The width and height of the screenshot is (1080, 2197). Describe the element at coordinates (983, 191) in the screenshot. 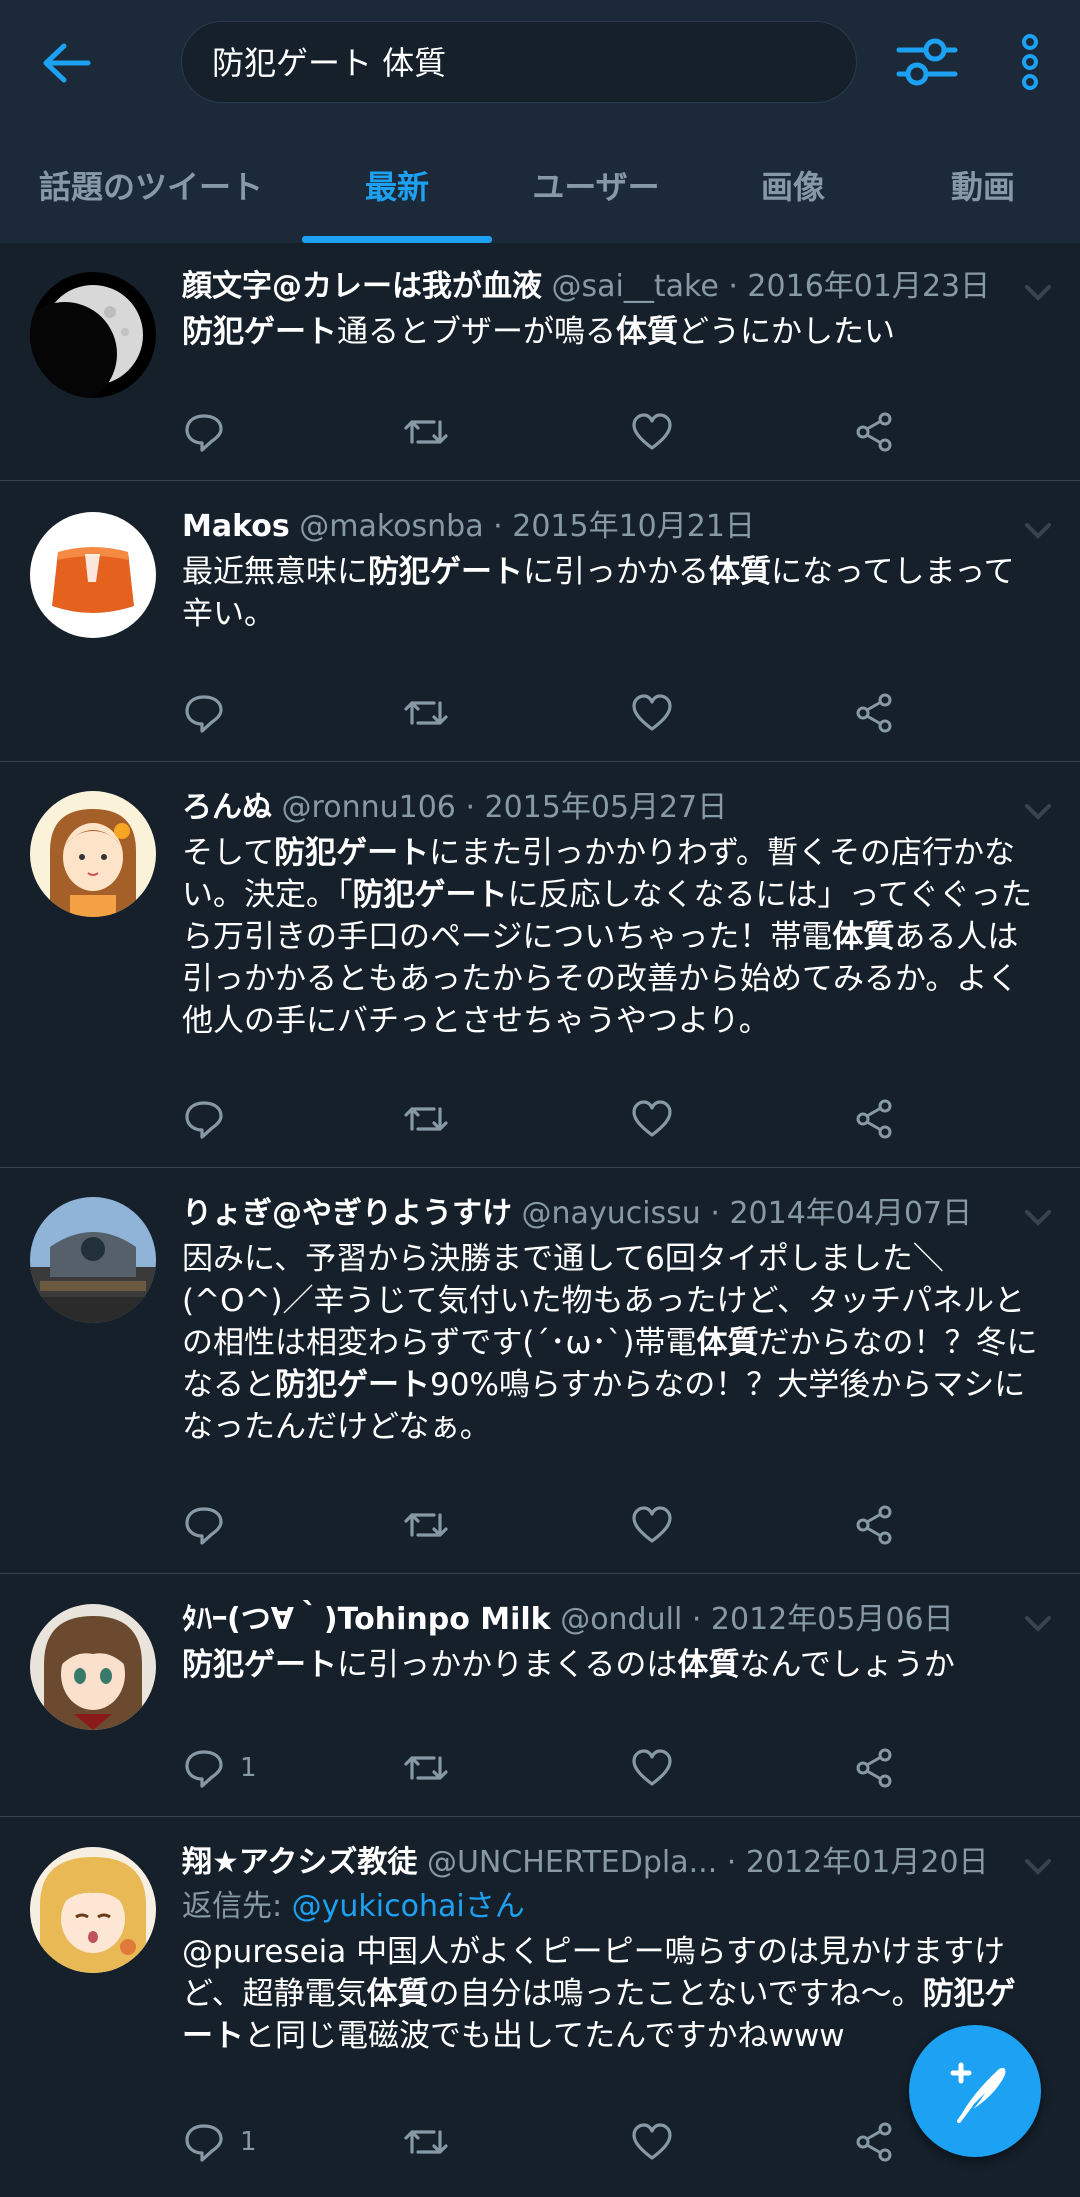

I see `tab-videos: 動画` at that location.